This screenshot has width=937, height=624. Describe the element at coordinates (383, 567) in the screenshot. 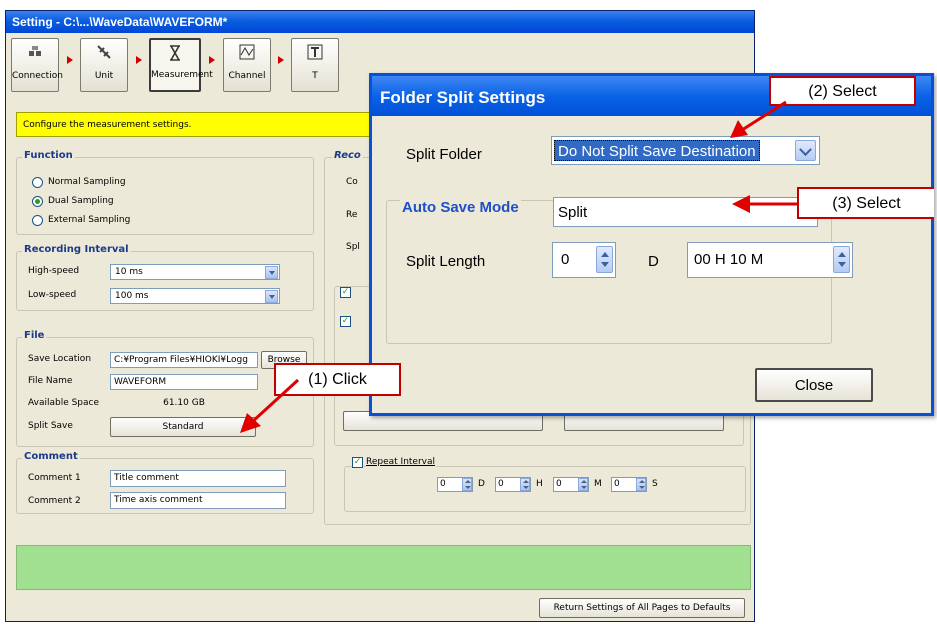

I see `status-area` at that location.